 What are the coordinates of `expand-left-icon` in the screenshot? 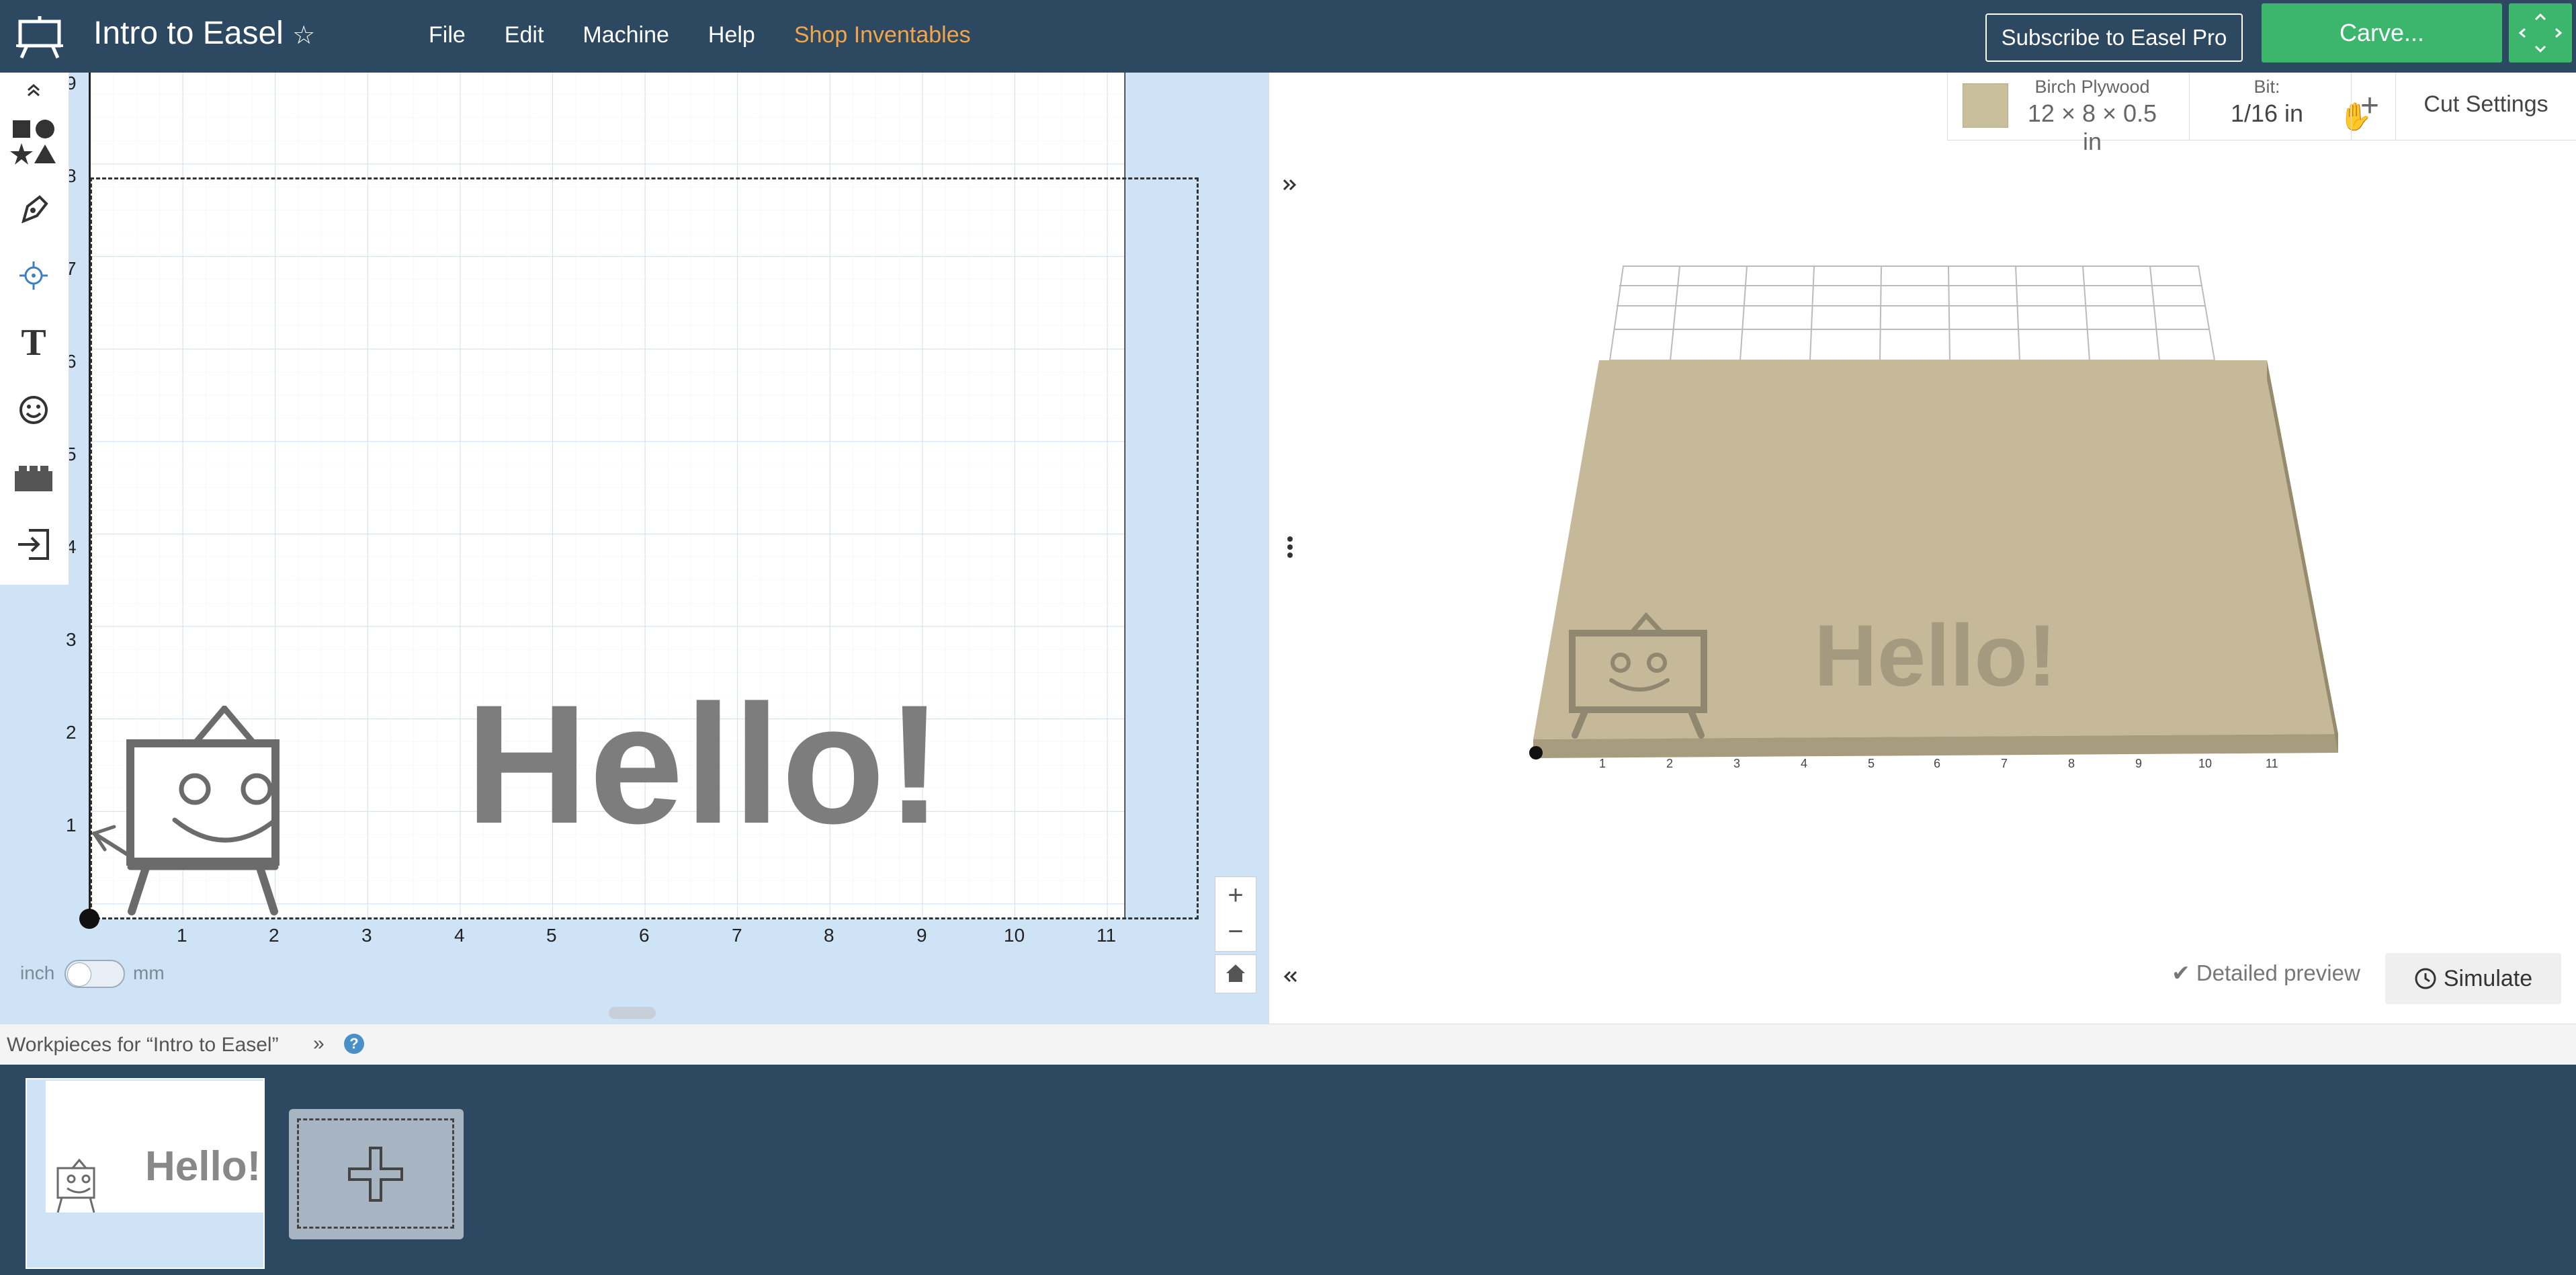 It's located at (1290, 976).